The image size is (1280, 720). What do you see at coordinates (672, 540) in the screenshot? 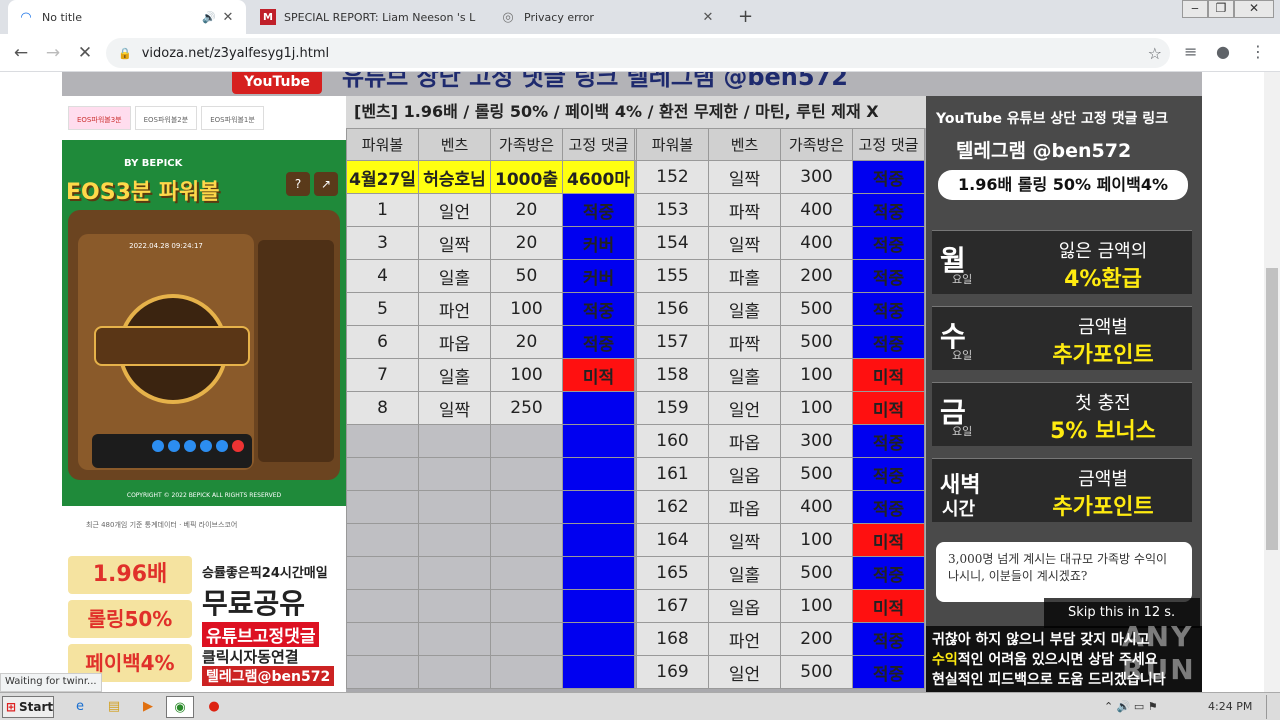
I see `sheet-cell: 164` at bounding box center [672, 540].